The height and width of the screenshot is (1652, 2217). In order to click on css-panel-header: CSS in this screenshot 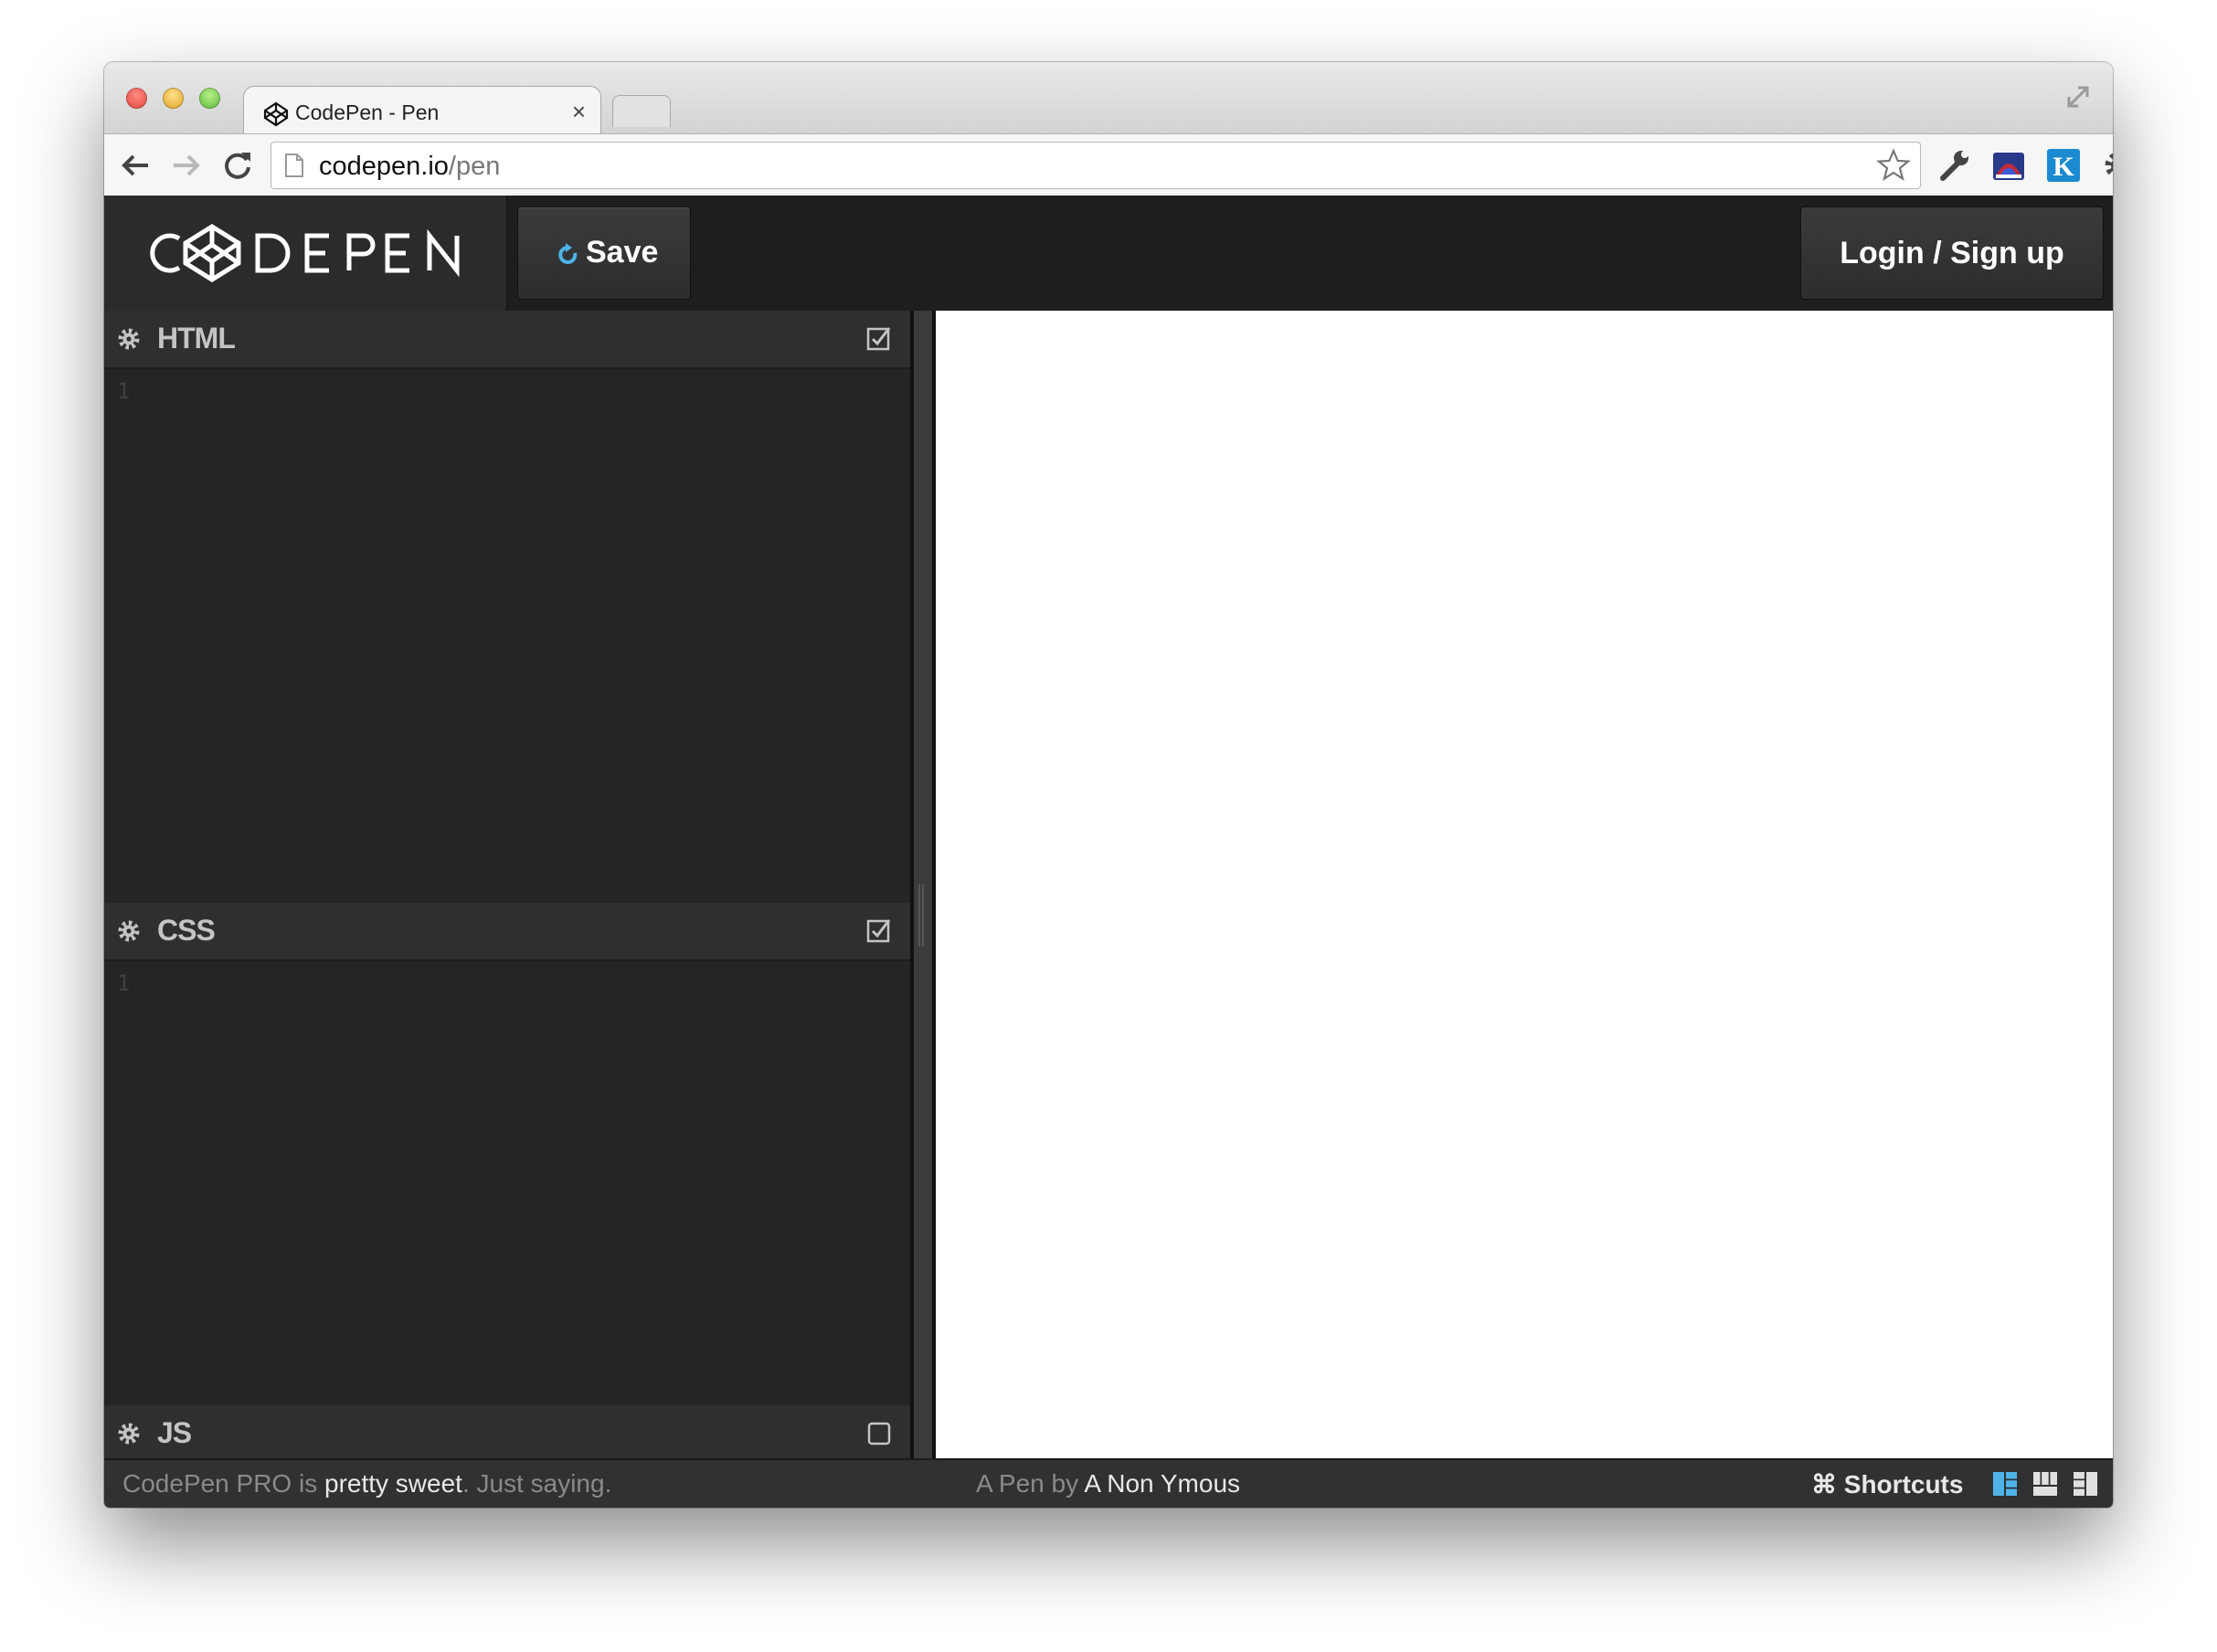, I will do `click(507, 932)`.